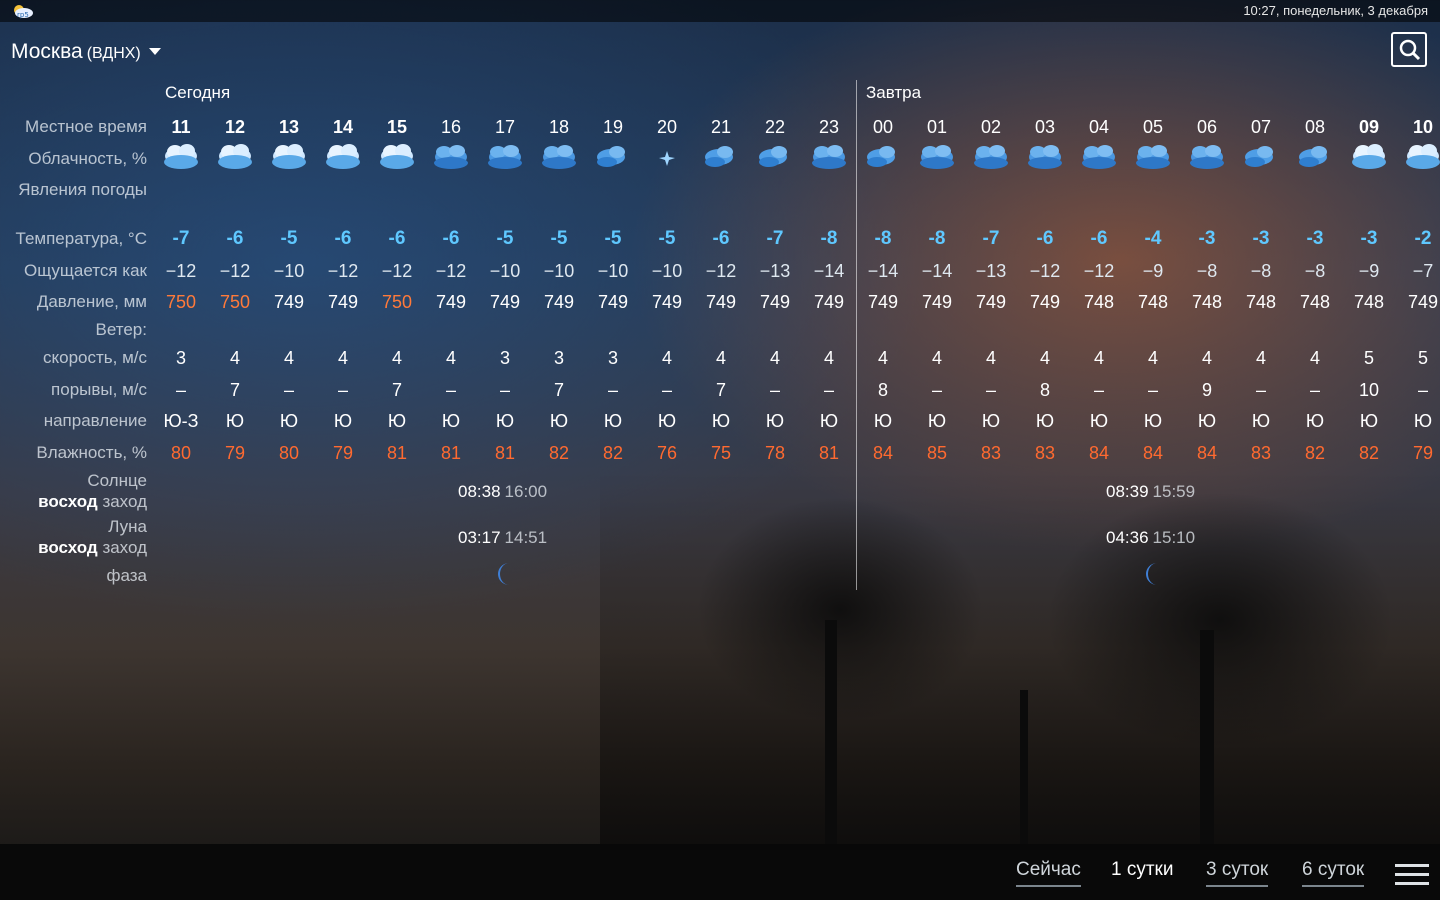  Describe the element at coordinates (86, 126) in the screenshot. I see `label-local-time: Местное время` at that location.